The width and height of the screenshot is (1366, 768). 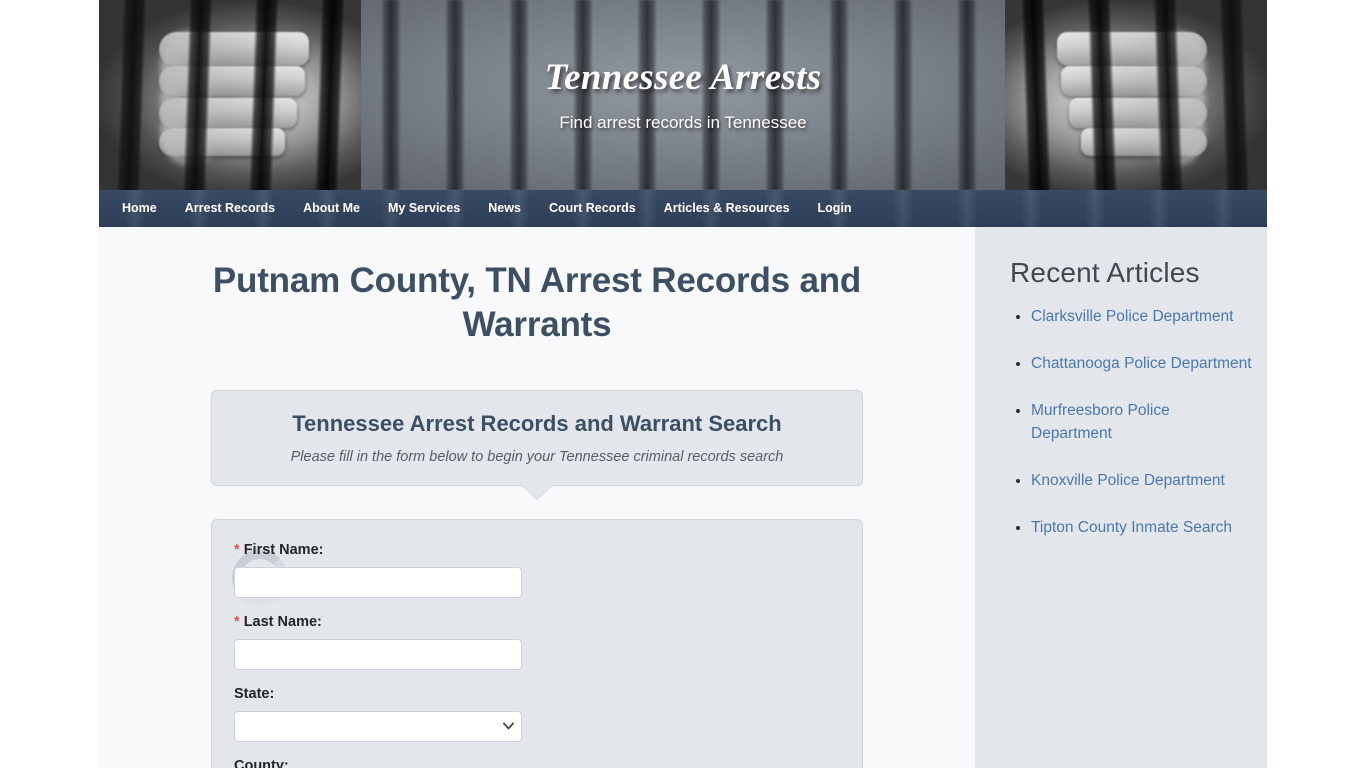 What do you see at coordinates (378, 763) in the screenshot?
I see `county-field-group: County:` at bounding box center [378, 763].